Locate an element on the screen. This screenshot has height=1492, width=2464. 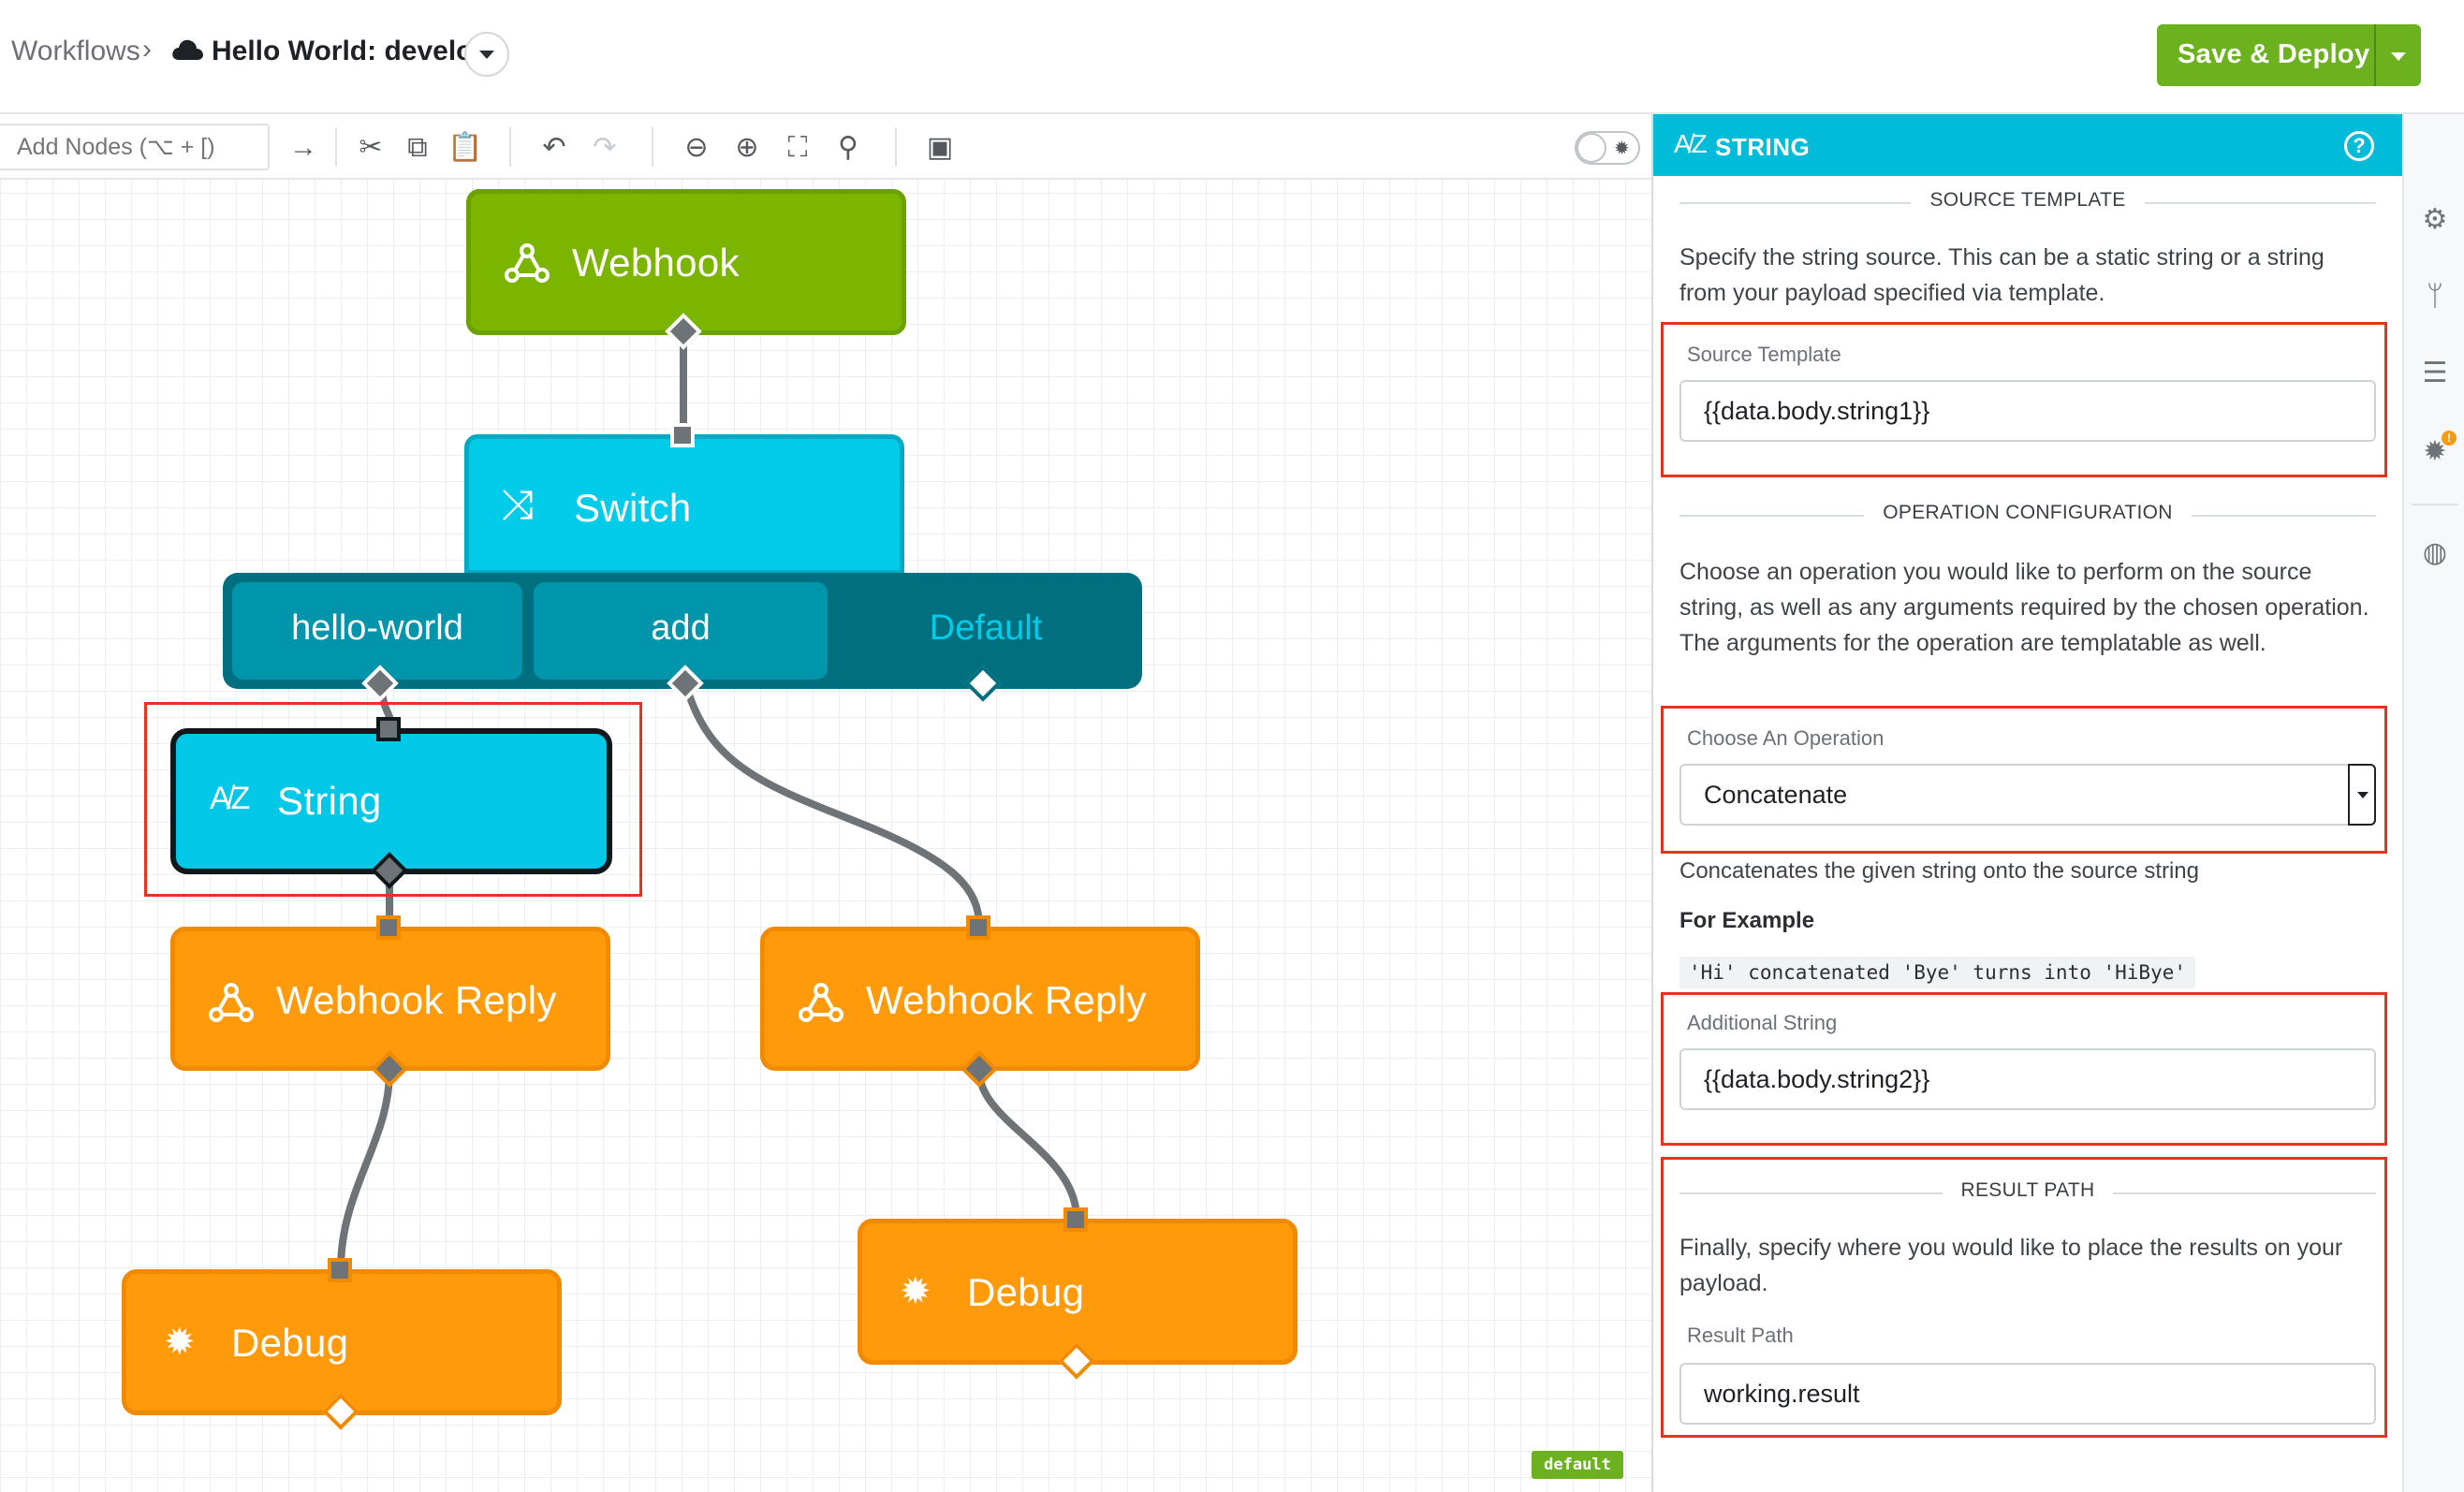
version-tag: default is located at coordinates (1577, 1465).